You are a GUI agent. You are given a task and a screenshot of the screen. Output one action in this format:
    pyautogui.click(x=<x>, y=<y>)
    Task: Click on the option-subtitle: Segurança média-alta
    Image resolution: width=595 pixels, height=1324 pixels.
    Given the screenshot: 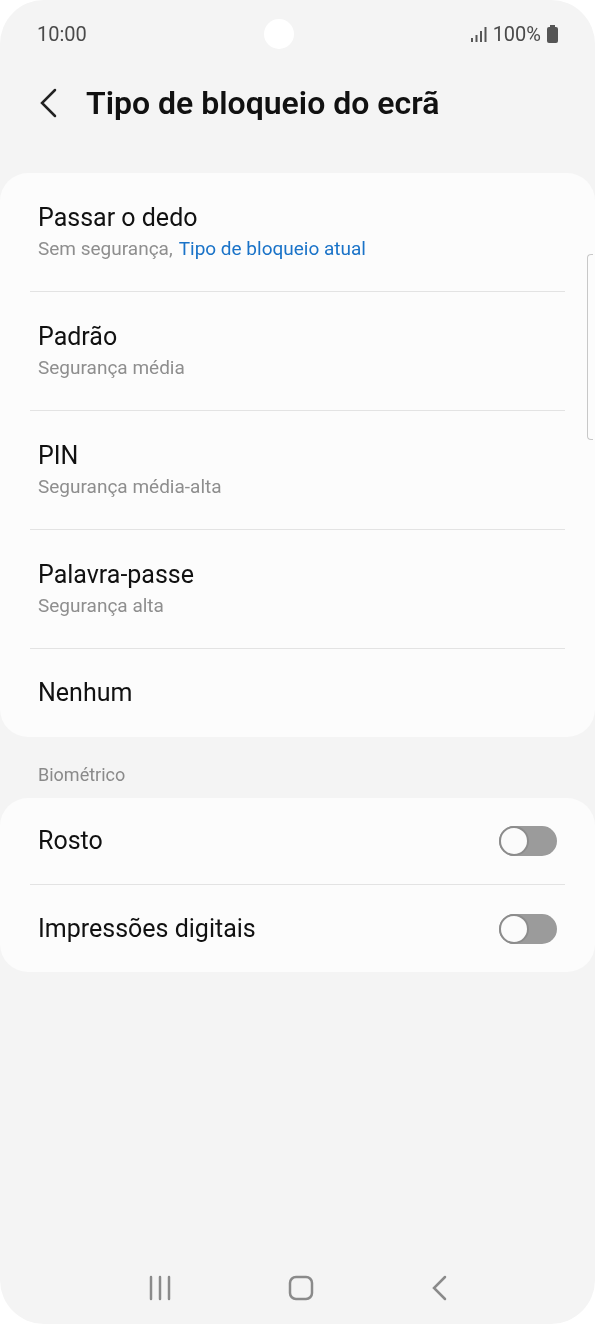 What is the action you would take?
    pyautogui.click(x=130, y=487)
    